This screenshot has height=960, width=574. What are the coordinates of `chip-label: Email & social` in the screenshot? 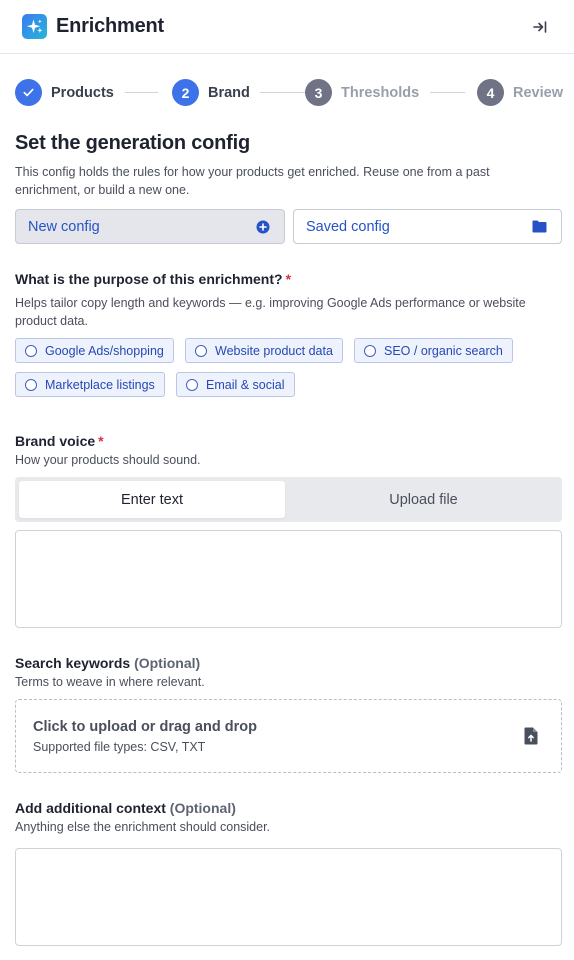 It's located at (245, 384).